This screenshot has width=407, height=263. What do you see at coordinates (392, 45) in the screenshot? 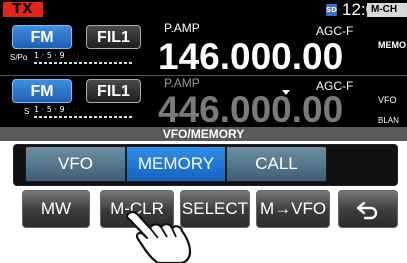
I see `main-memo-label: MEMO` at bounding box center [392, 45].